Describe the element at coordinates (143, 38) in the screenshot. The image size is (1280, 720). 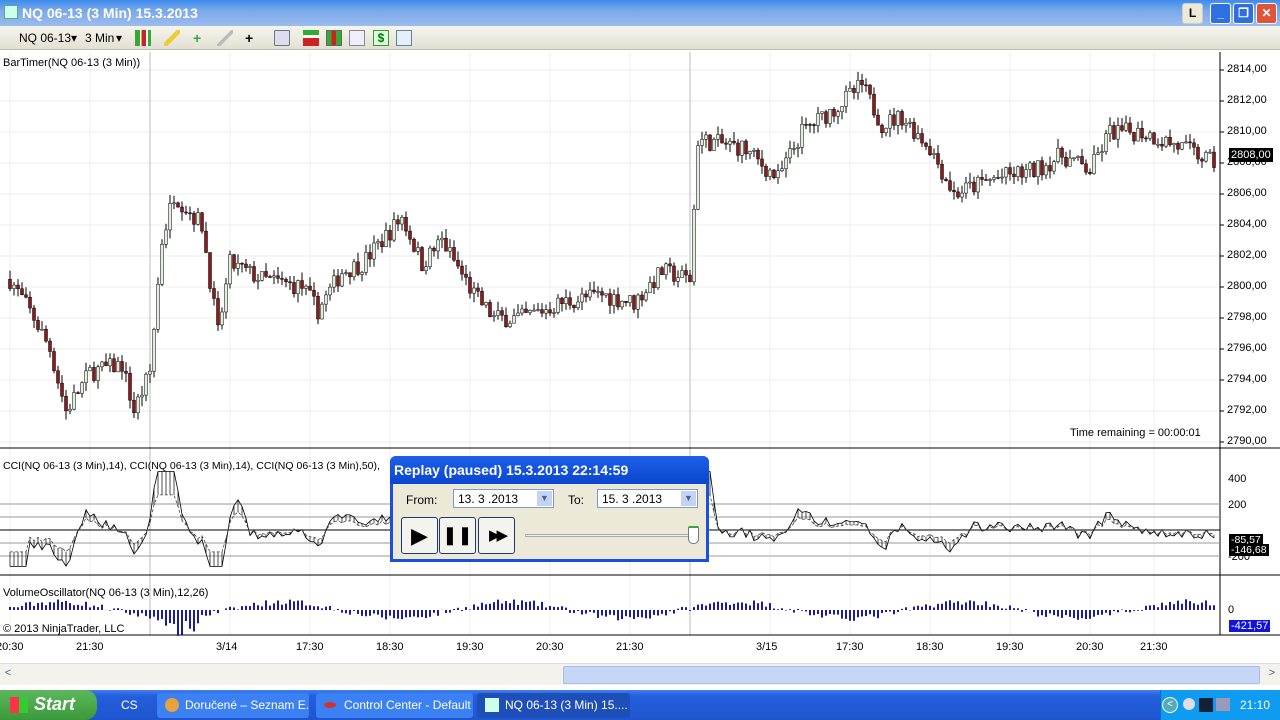
I see `chart-style-icon` at that location.